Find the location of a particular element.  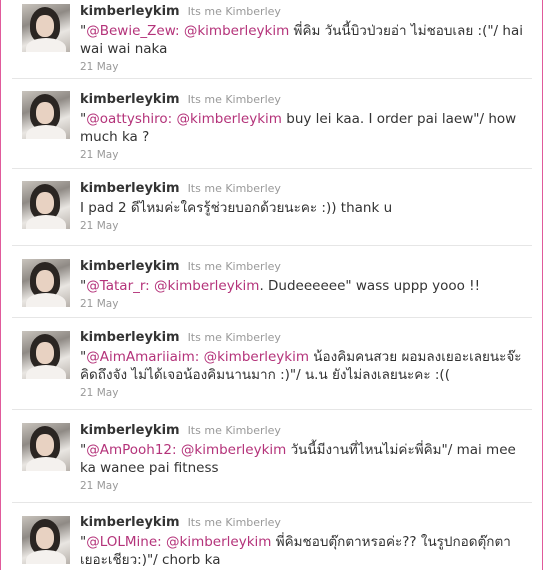

mention-link: @AimAmariiaim: is located at coordinates (142, 357).